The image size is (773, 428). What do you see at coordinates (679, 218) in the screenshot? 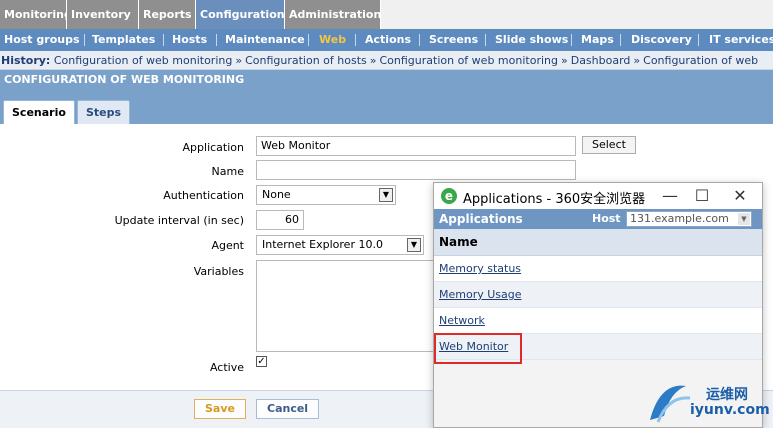
I see `host-value: 131.example.com` at bounding box center [679, 218].